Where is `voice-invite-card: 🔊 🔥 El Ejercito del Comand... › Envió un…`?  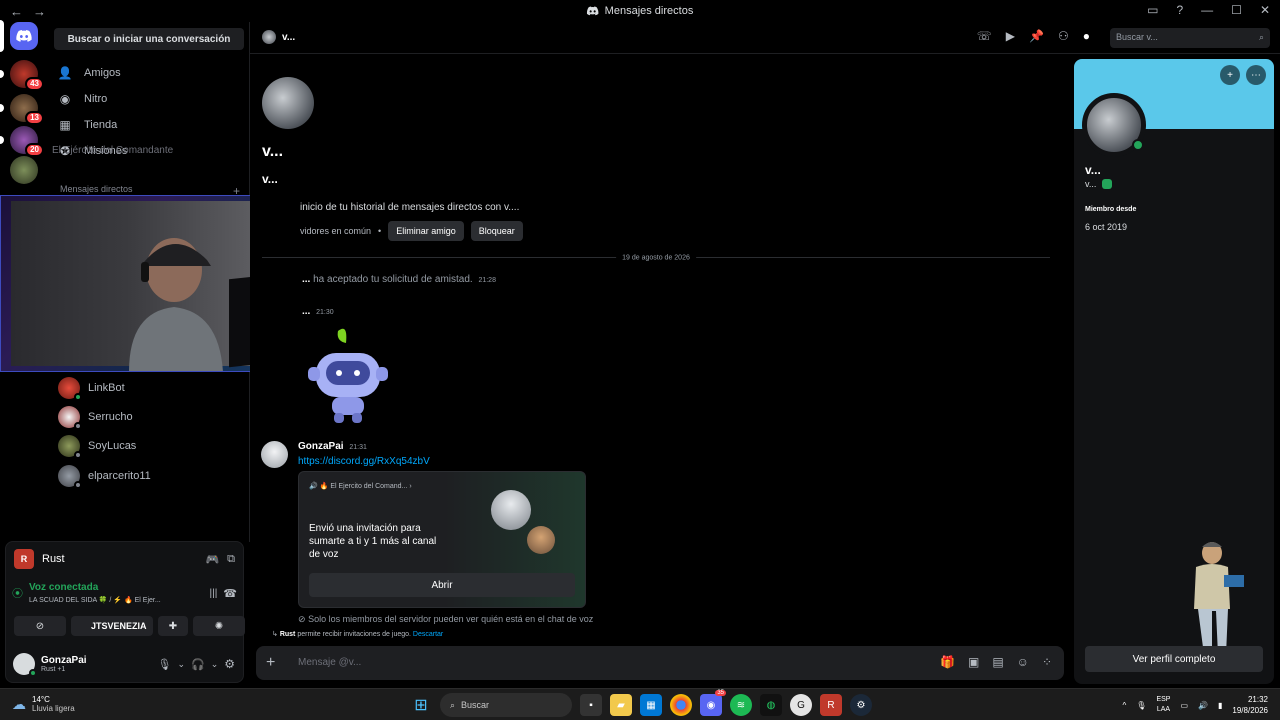 voice-invite-card: 🔊 🔥 El Ejercito del Comand... › Envió un… is located at coordinates (442, 539).